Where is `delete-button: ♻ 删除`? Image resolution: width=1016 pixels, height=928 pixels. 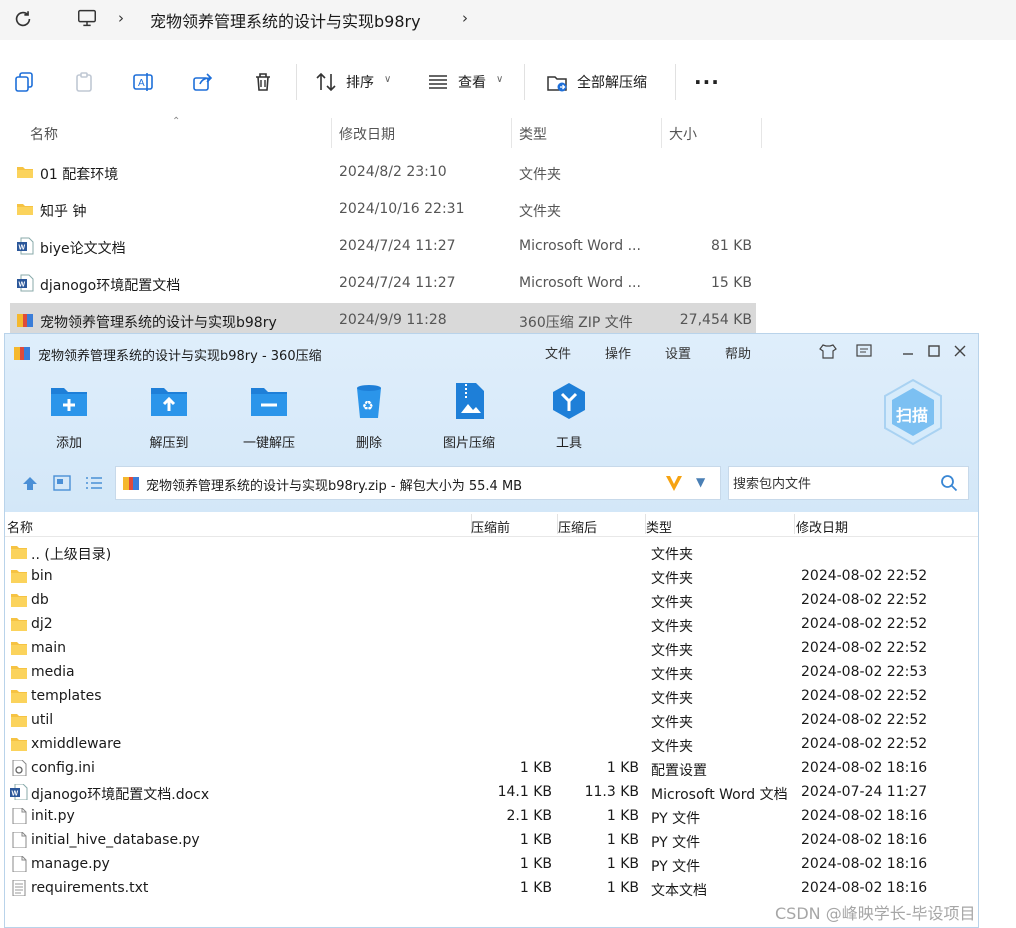 delete-button: ♻ 删除 is located at coordinates (369, 416).